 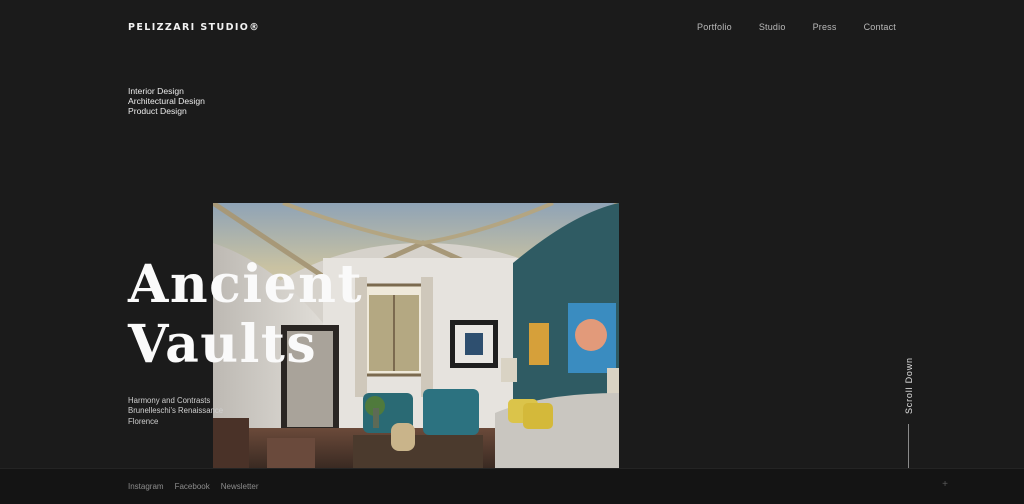 I want to click on hero-title-line2: Vaults, so click(x=223, y=344).